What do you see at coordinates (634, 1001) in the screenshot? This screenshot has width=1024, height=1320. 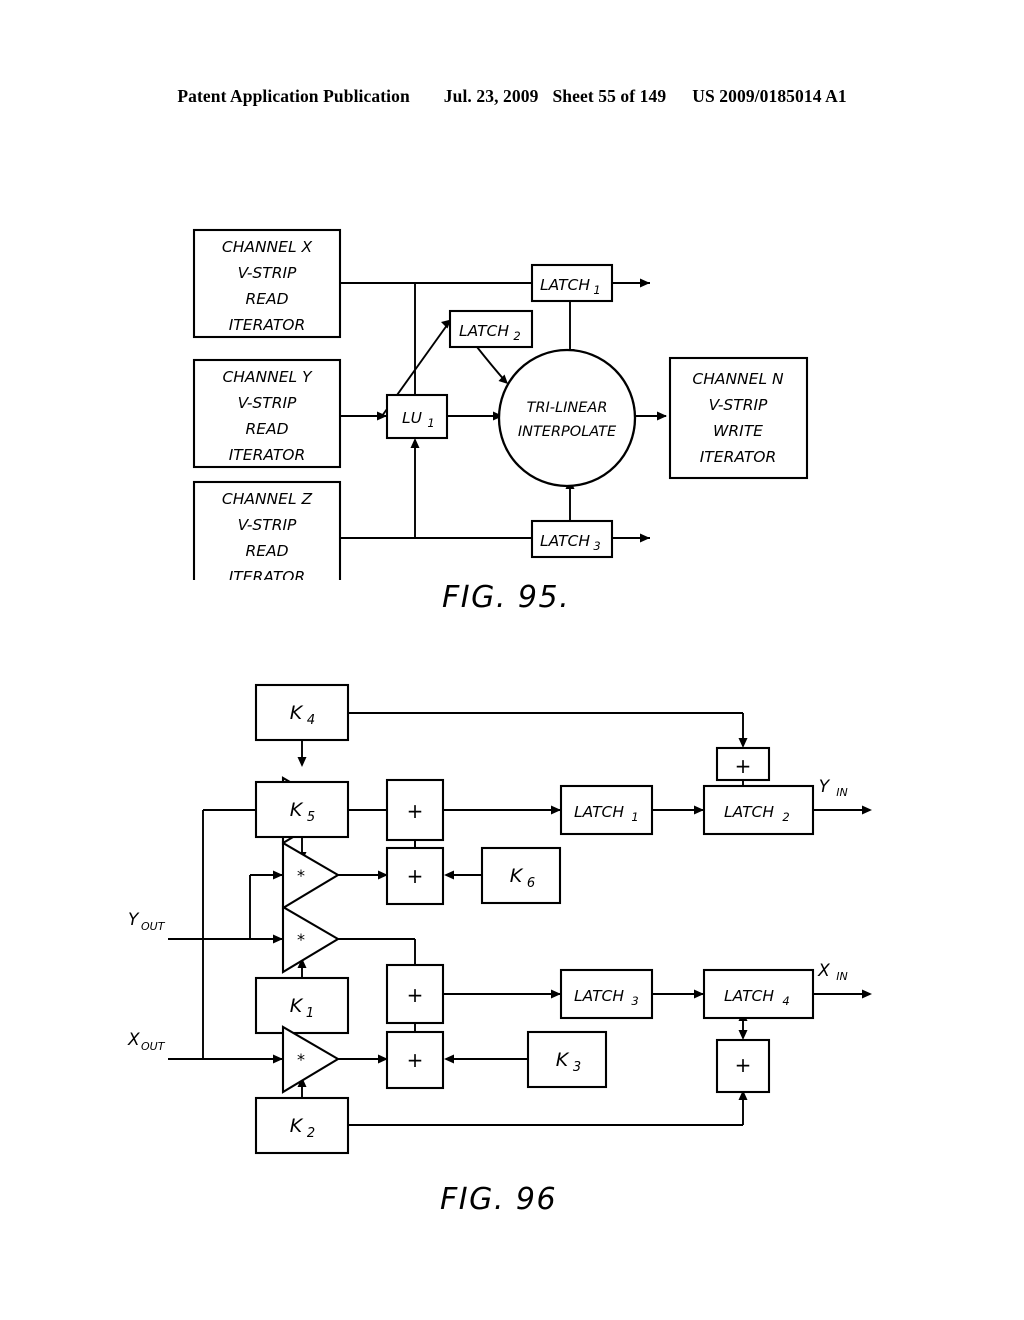 I see `fig96-latch-3-subscript: 3` at bounding box center [634, 1001].